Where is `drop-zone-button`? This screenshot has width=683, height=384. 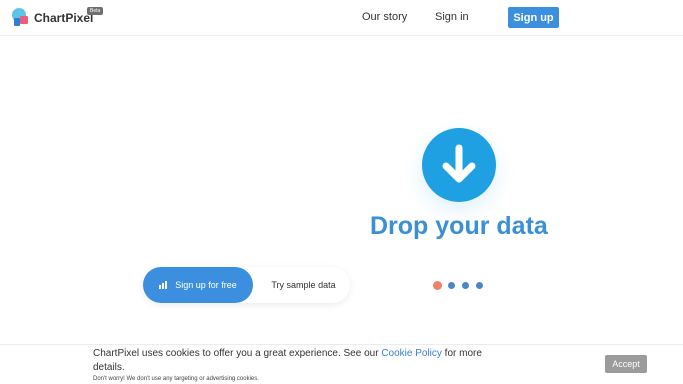
drop-zone-button is located at coordinates (459, 165).